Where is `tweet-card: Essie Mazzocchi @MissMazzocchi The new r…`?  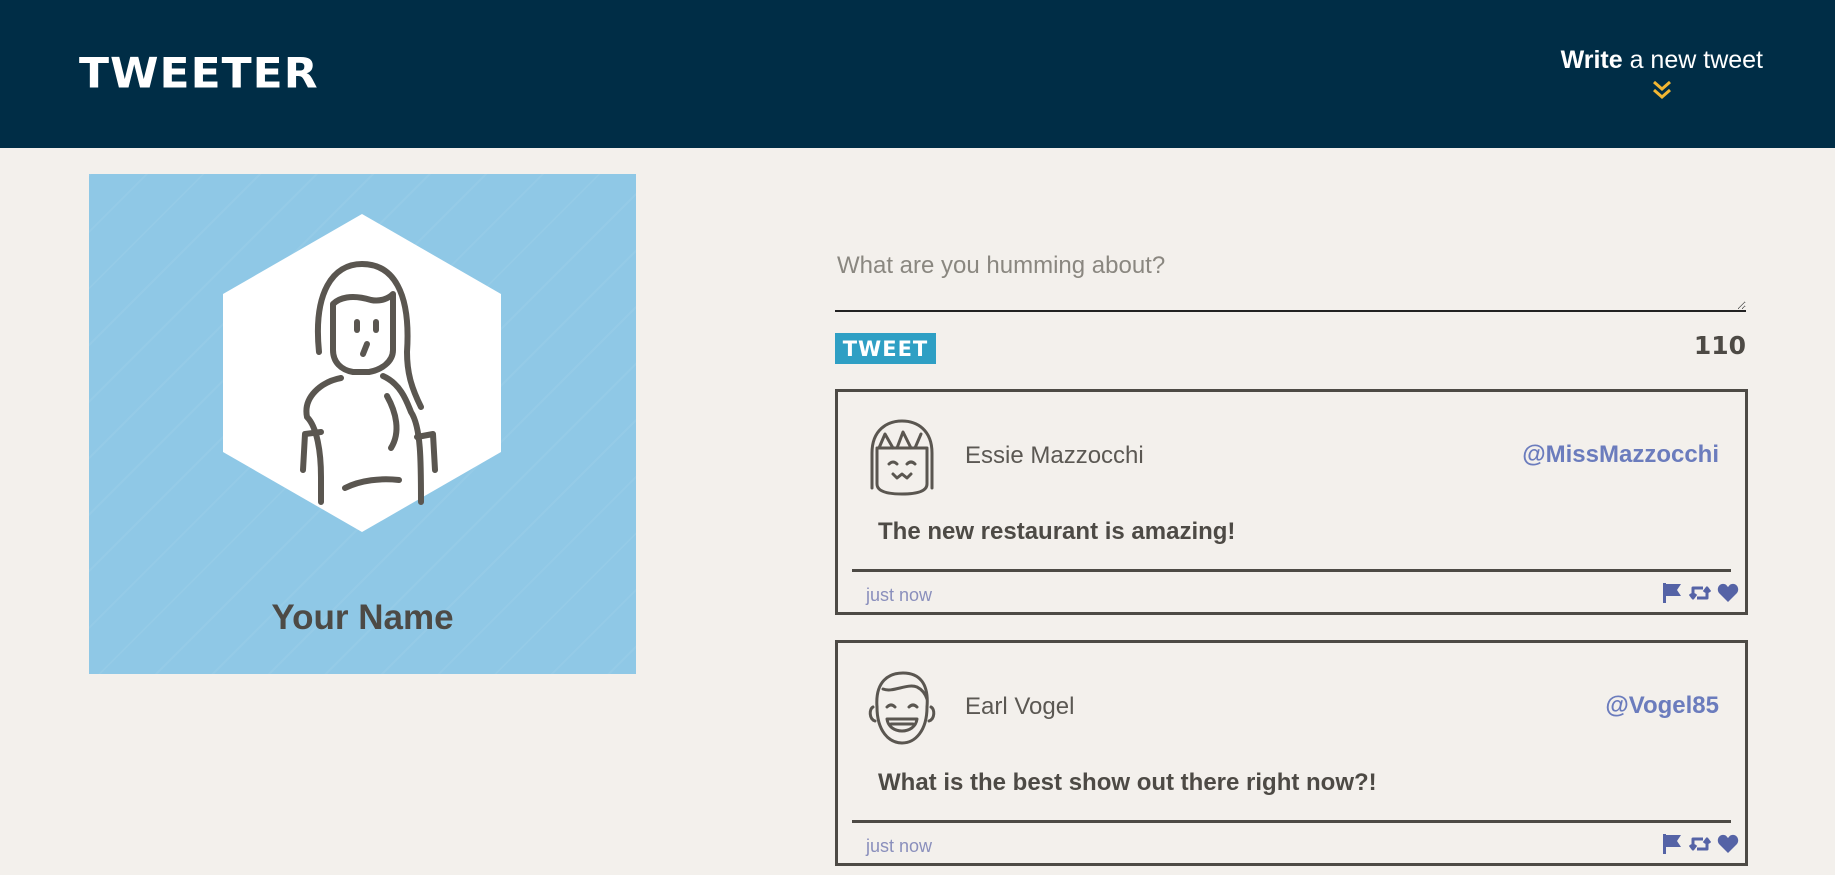 tweet-card: Essie Mazzocchi @MissMazzocchi The new r… is located at coordinates (1291, 502).